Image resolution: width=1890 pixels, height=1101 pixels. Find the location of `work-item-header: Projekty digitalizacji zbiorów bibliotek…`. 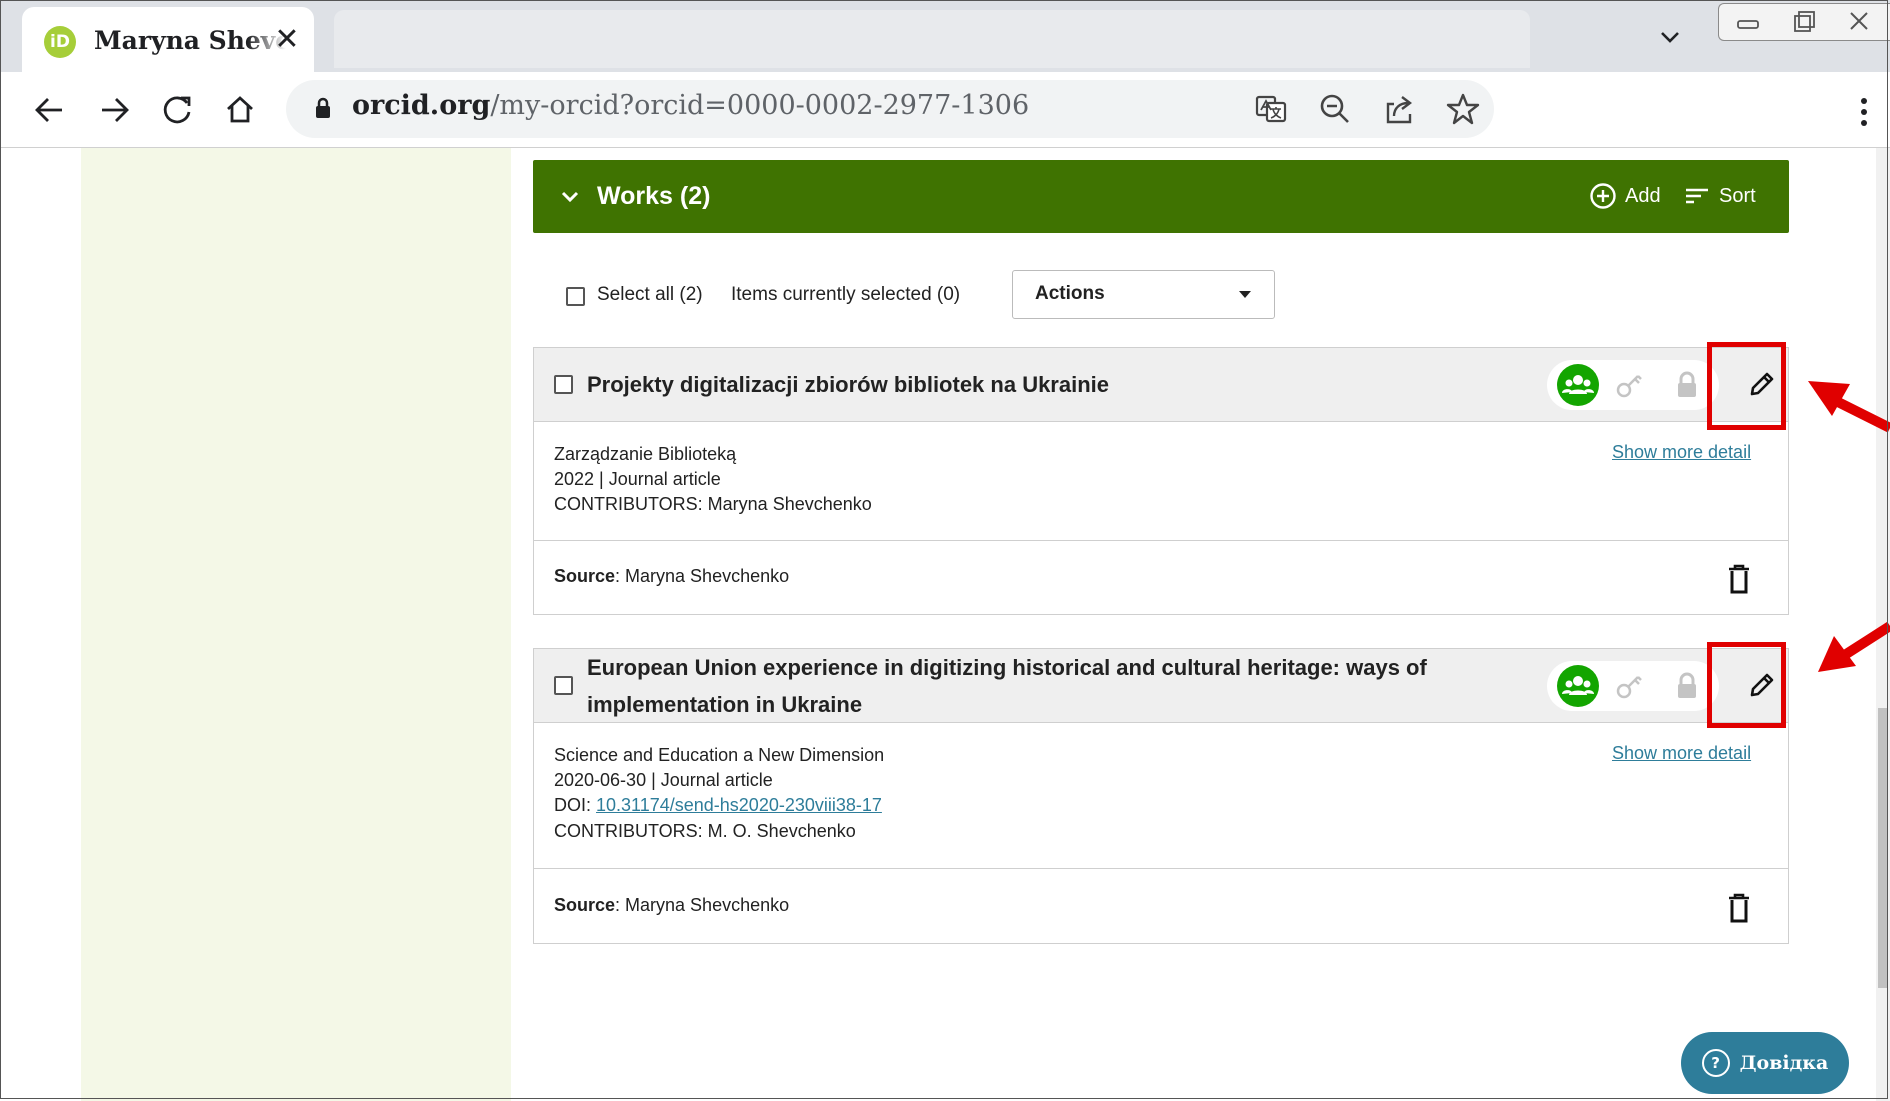

work-item-header: Projekty digitalizacji zbiorów bibliotek… is located at coordinates (1161, 385).